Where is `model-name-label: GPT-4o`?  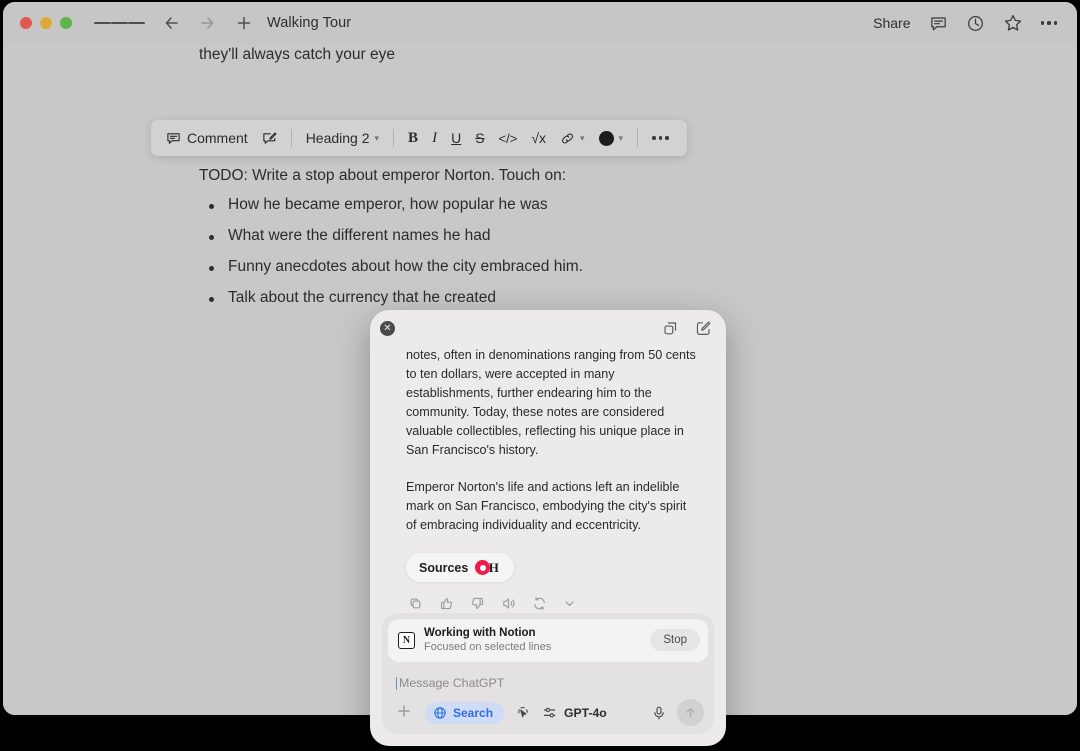
model-name-label: GPT-4o is located at coordinates (585, 712).